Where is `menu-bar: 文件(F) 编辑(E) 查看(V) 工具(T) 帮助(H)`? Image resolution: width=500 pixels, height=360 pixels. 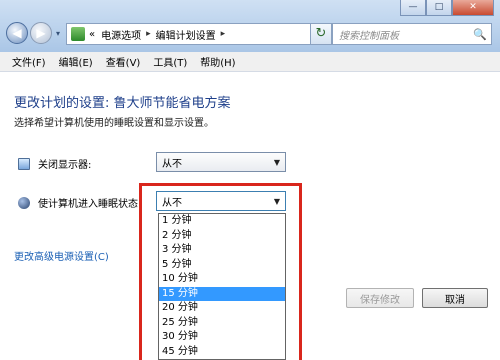 menu-bar: 文件(F) 编辑(E) 查看(V) 工具(T) 帮助(H) is located at coordinates (250, 62).